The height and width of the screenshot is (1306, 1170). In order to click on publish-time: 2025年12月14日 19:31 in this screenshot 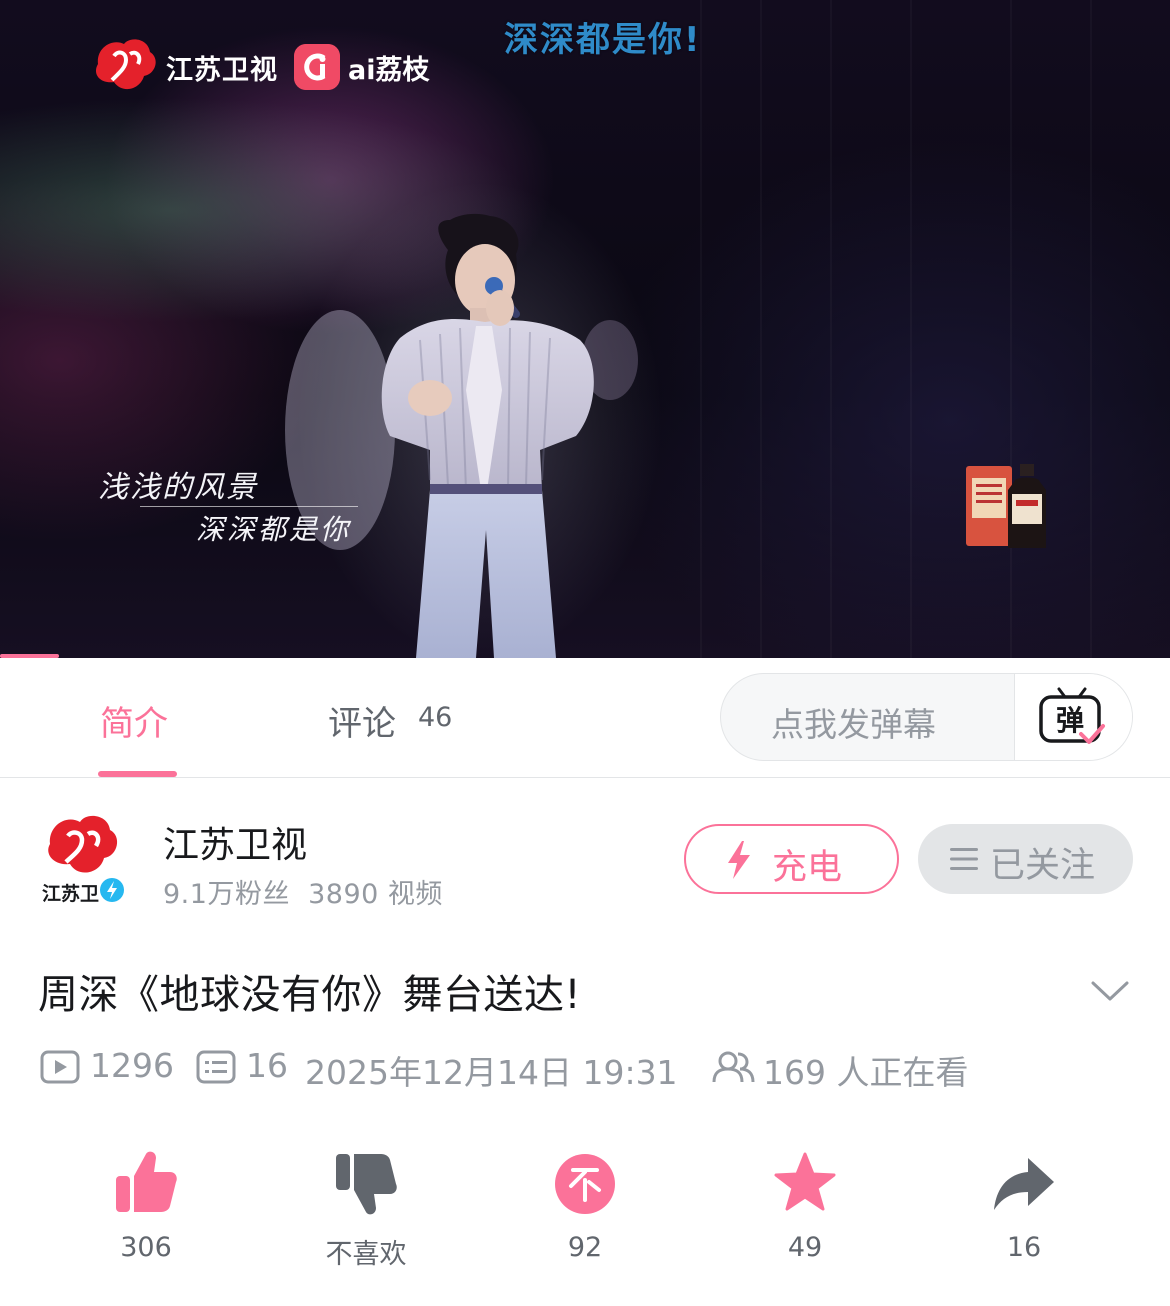, I will do `click(491, 1072)`.